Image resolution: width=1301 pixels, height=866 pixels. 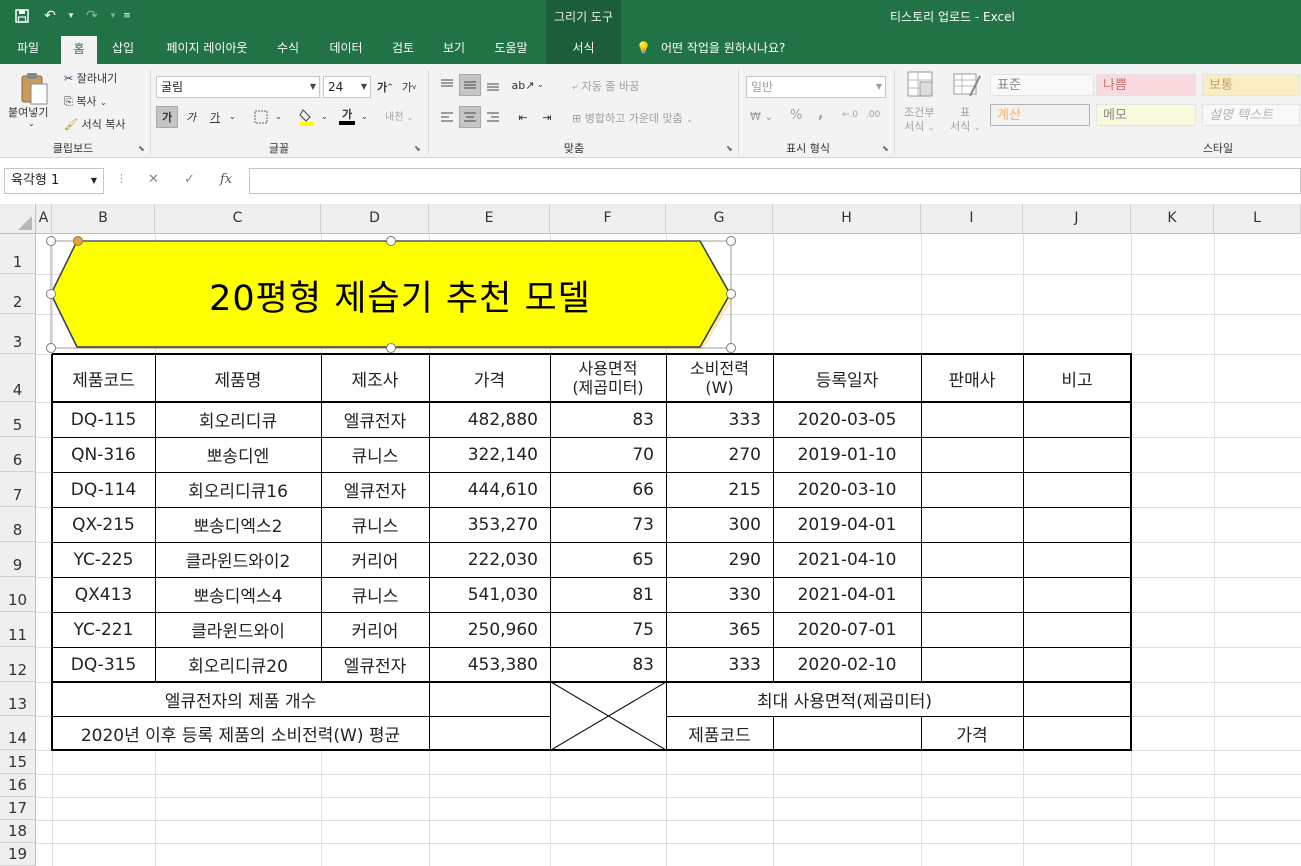 What do you see at coordinates (447, 117) in the screenshot?
I see `align-left-icon` at bounding box center [447, 117].